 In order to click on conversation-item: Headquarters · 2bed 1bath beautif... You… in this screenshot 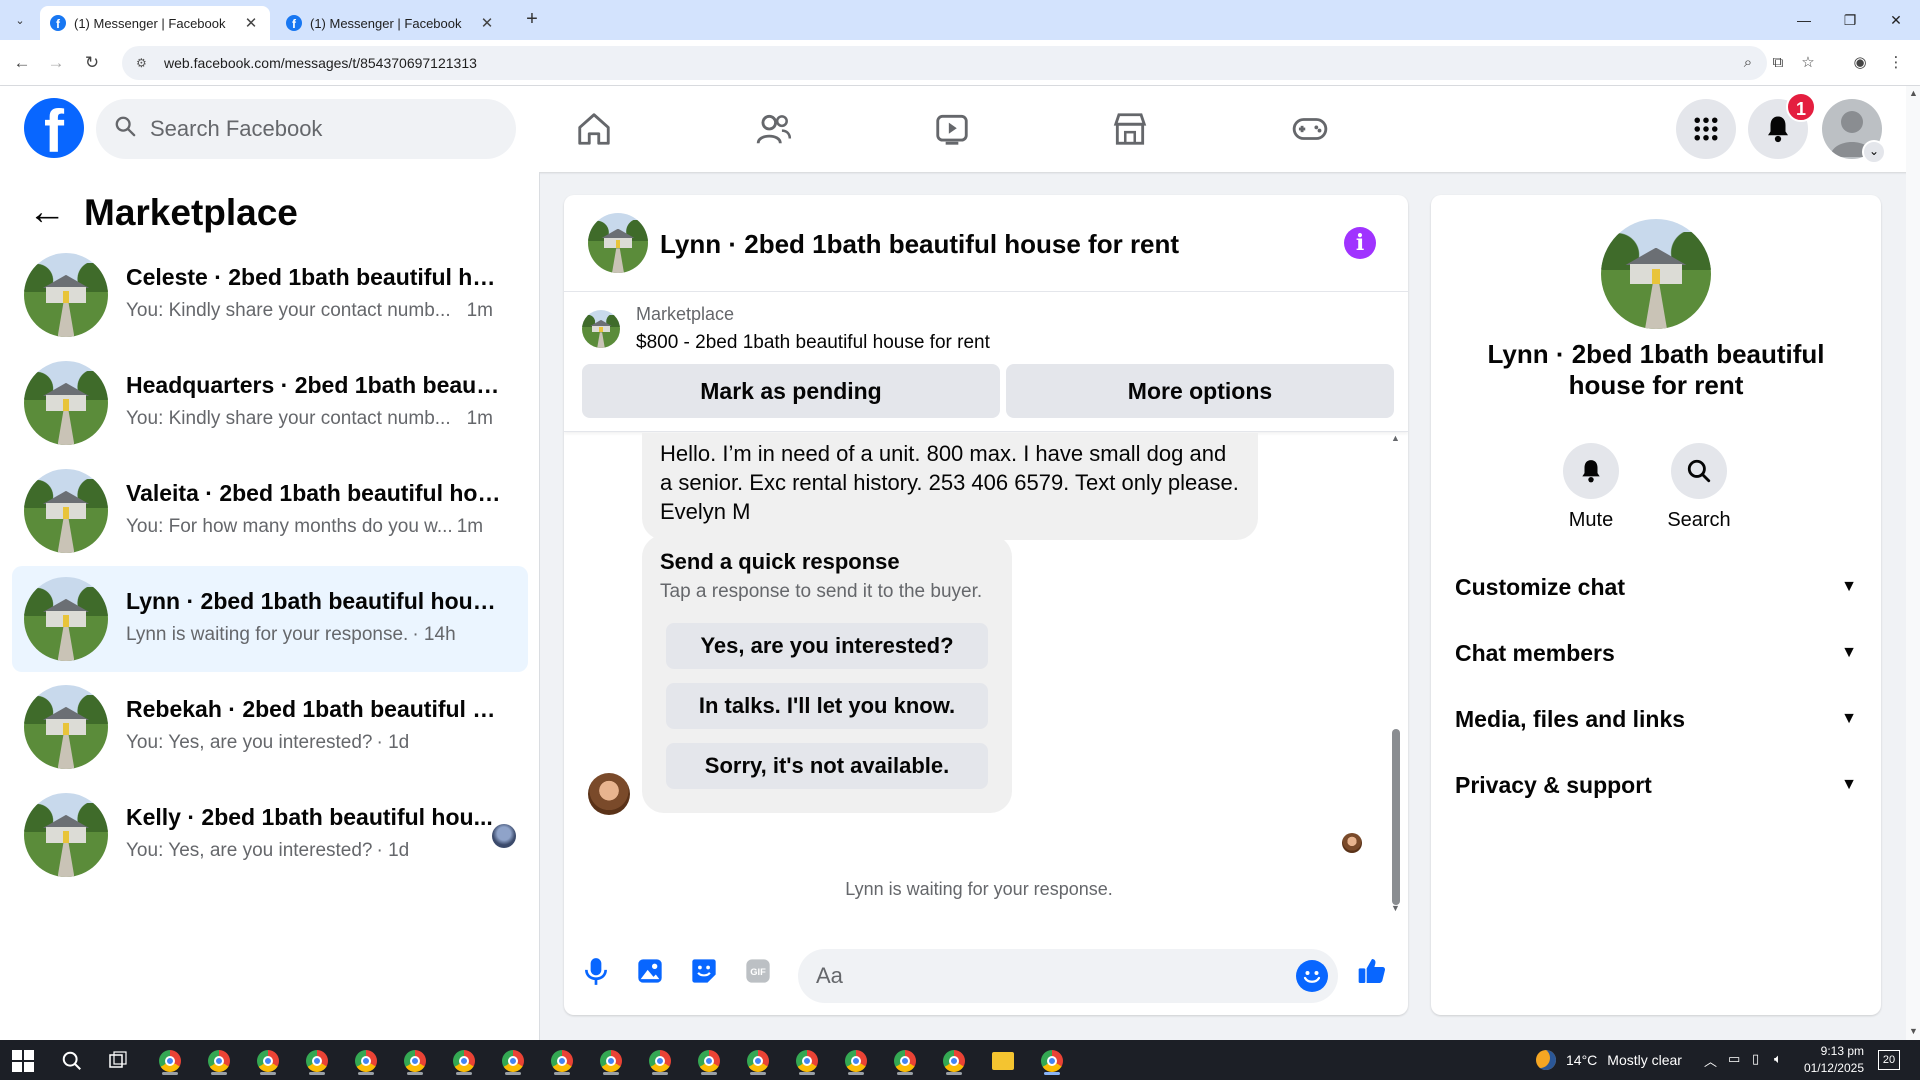, I will do `click(270, 403)`.